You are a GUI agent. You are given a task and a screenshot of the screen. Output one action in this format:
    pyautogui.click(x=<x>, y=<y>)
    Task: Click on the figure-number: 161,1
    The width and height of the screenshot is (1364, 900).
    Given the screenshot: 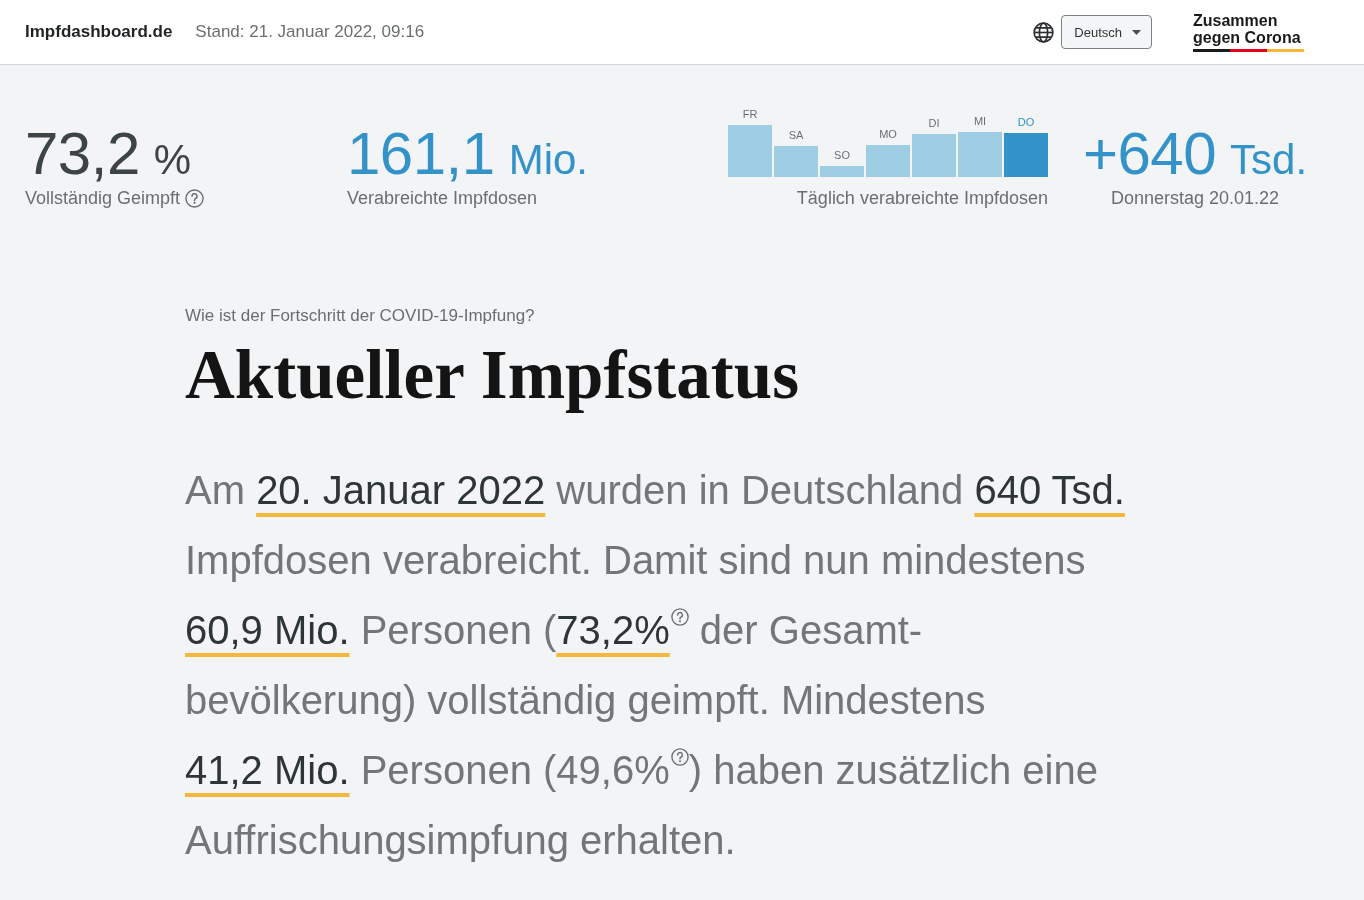 What is the action you would take?
    pyautogui.click(x=421, y=154)
    